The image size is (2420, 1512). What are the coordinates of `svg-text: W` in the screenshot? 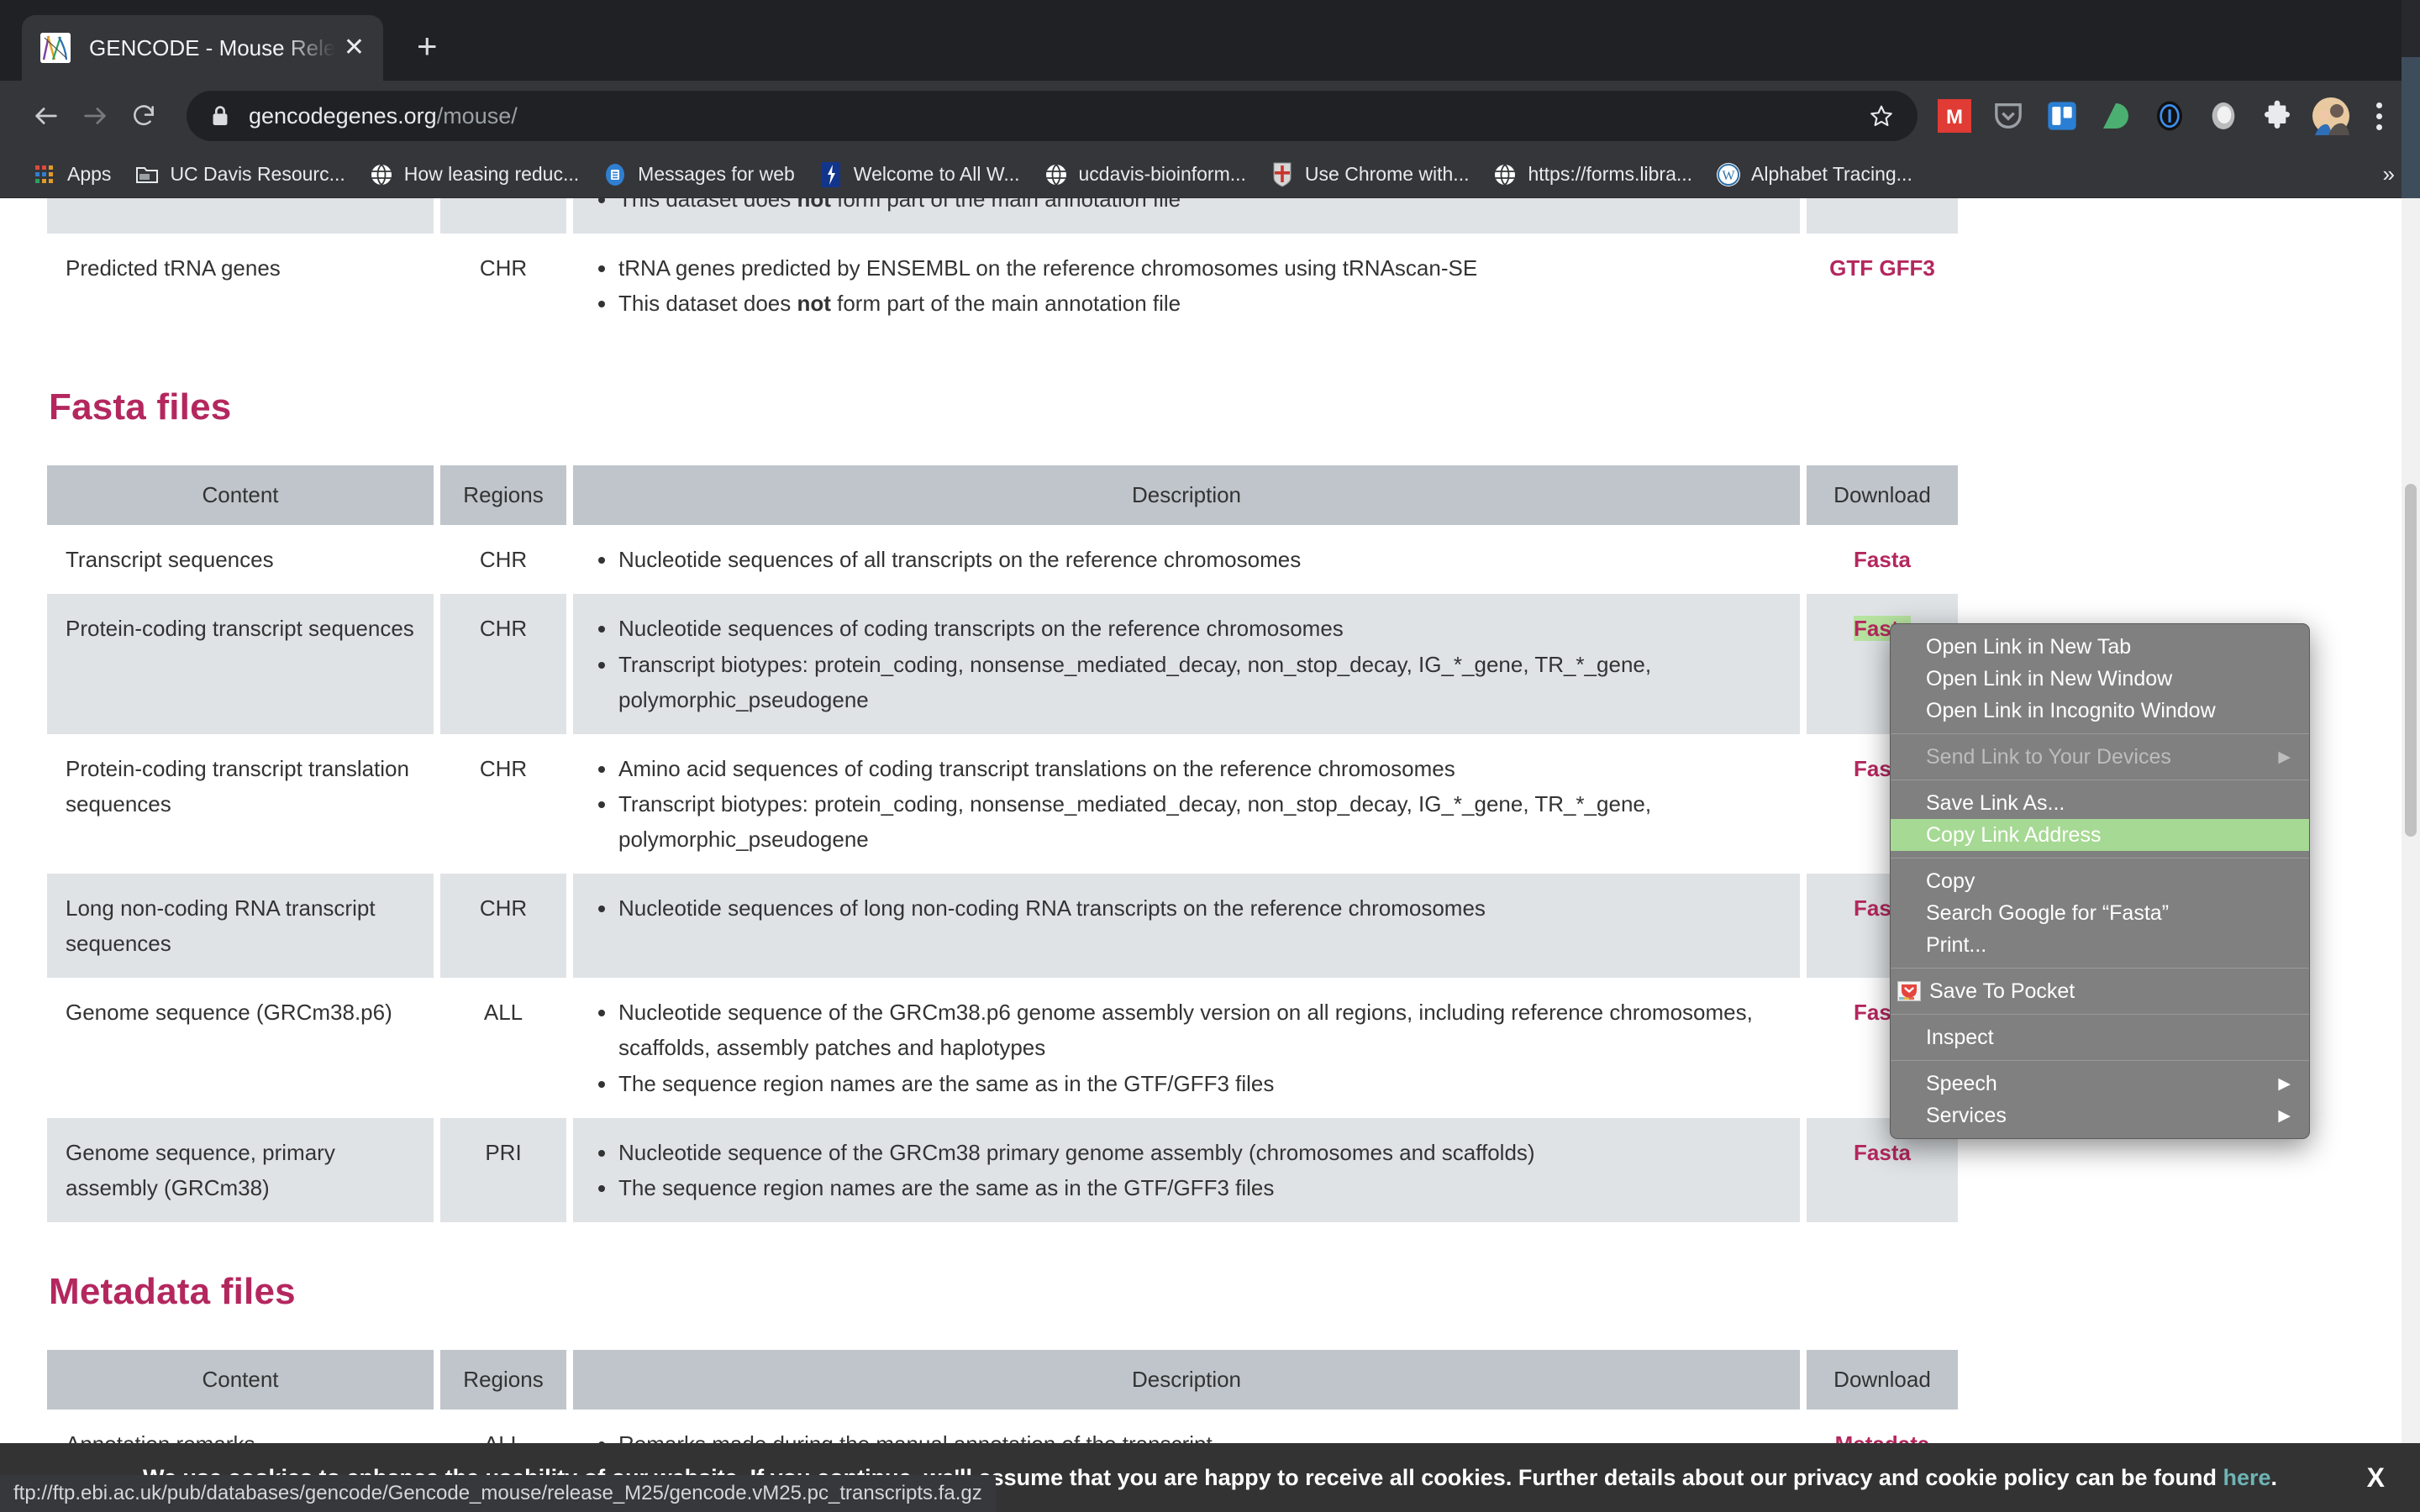 It's located at (1729, 176).